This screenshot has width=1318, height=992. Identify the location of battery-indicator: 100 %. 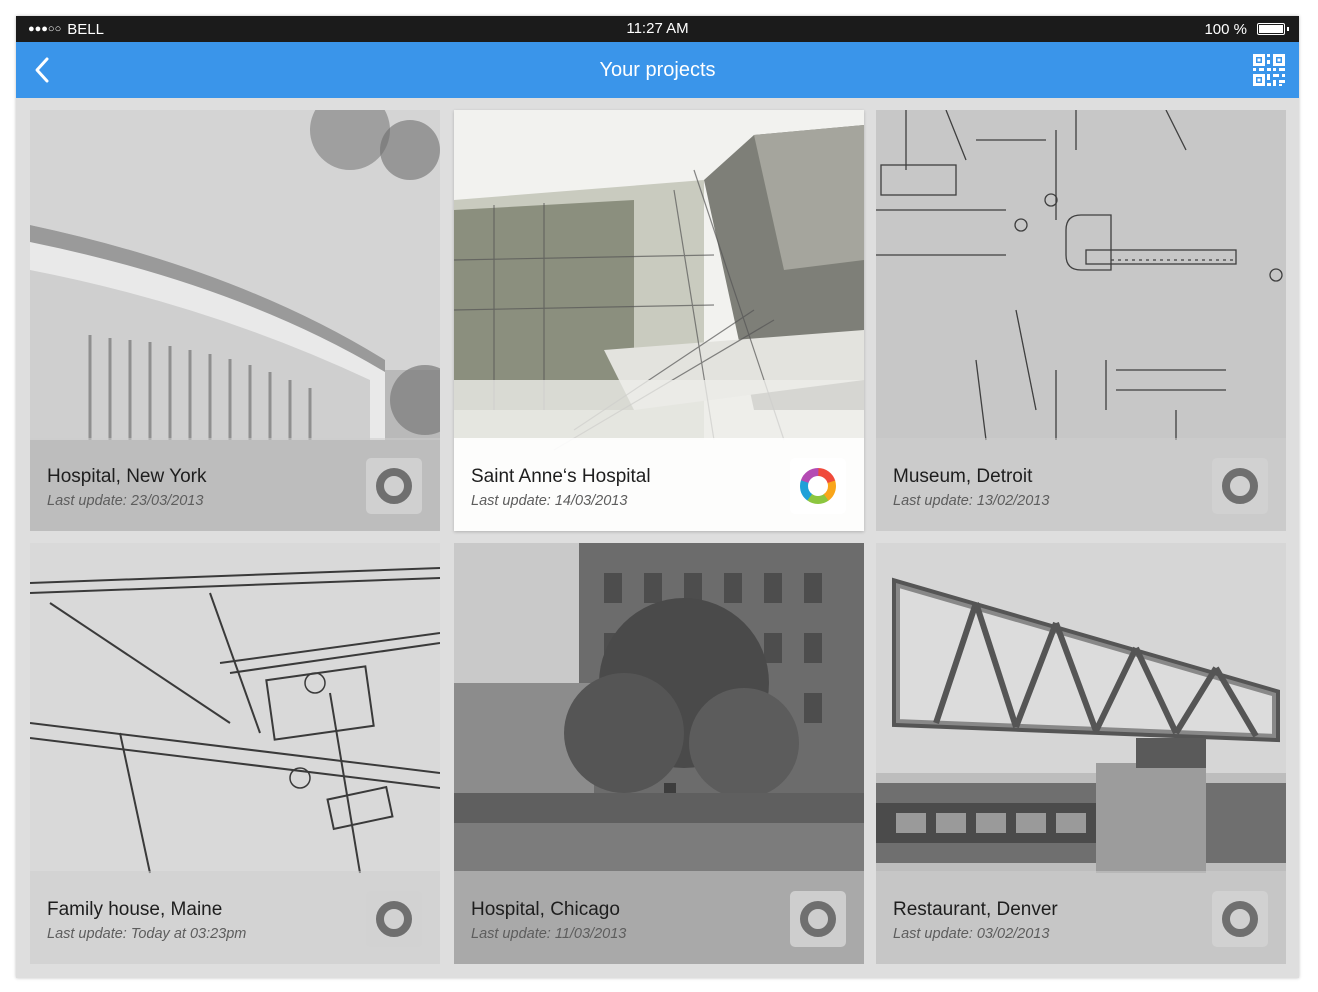
(1246, 29).